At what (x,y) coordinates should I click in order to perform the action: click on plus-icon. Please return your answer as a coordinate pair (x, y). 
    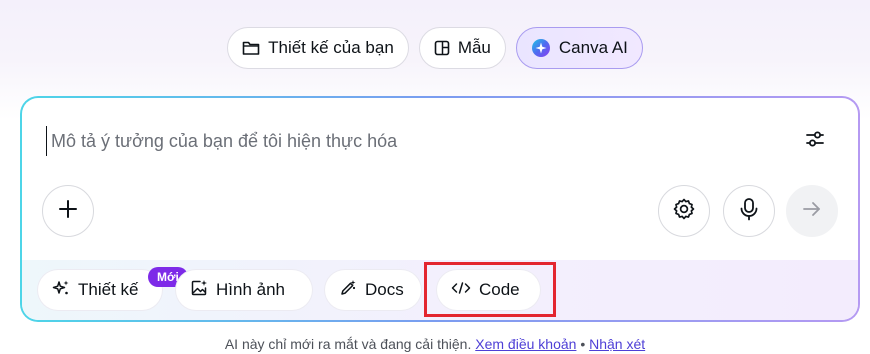
    Looking at the image, I should click on (68, 211).